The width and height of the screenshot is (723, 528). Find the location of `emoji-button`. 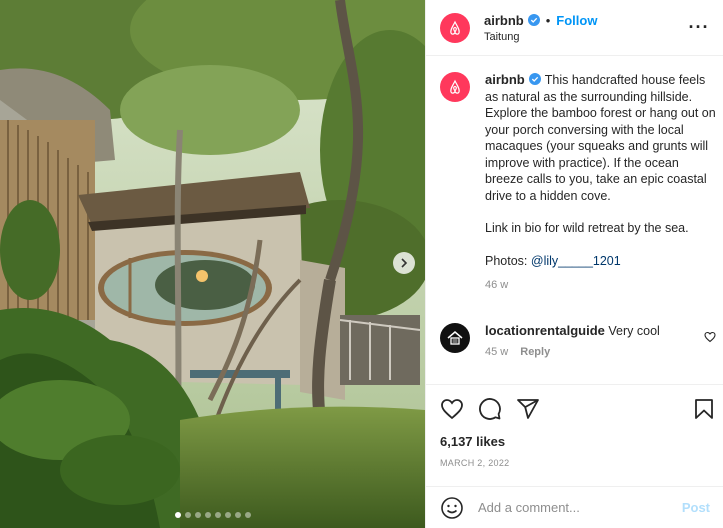

emoji-button is located at coordinates (452, 508).